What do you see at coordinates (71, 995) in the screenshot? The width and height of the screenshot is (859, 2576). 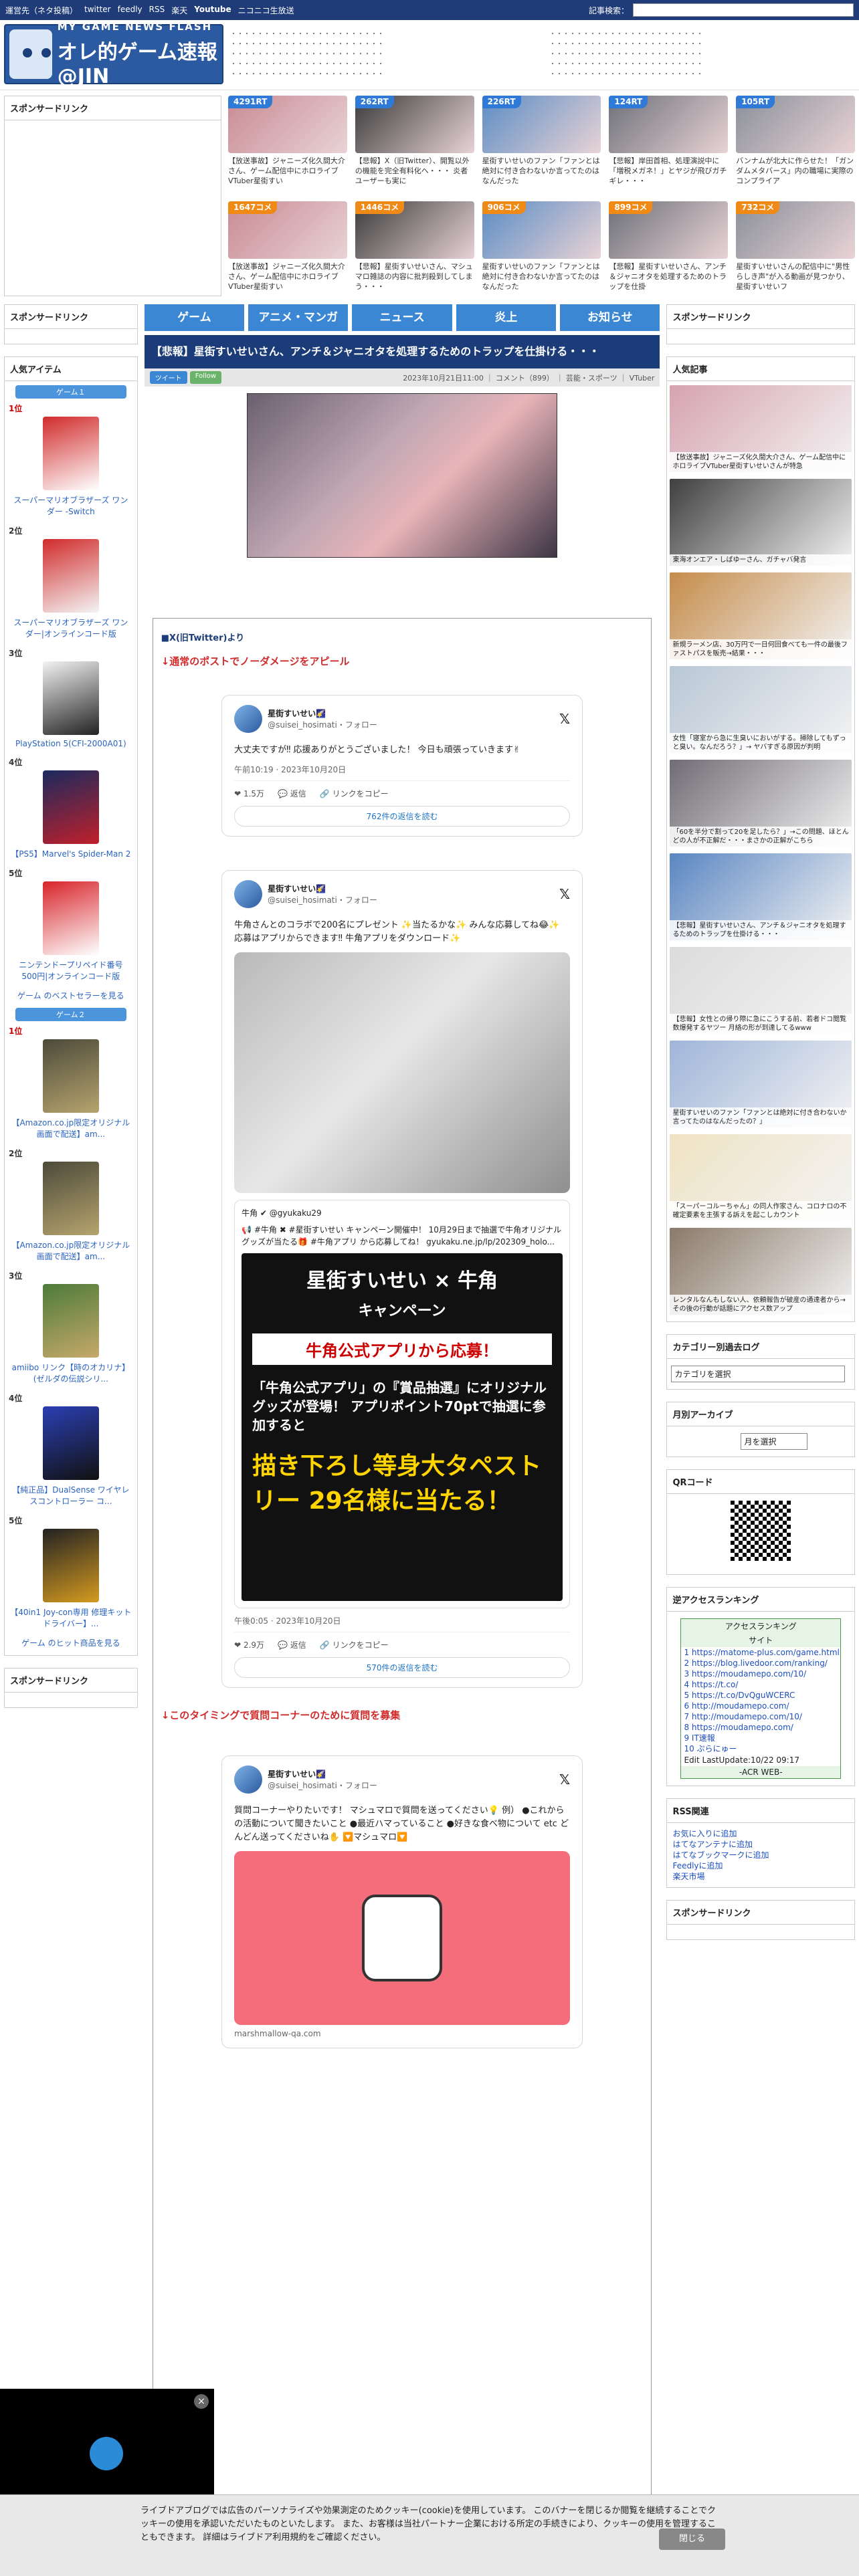 I see `bestseller-link: ゲーム のベストセラーを見る` at bounding box center [71, 995].